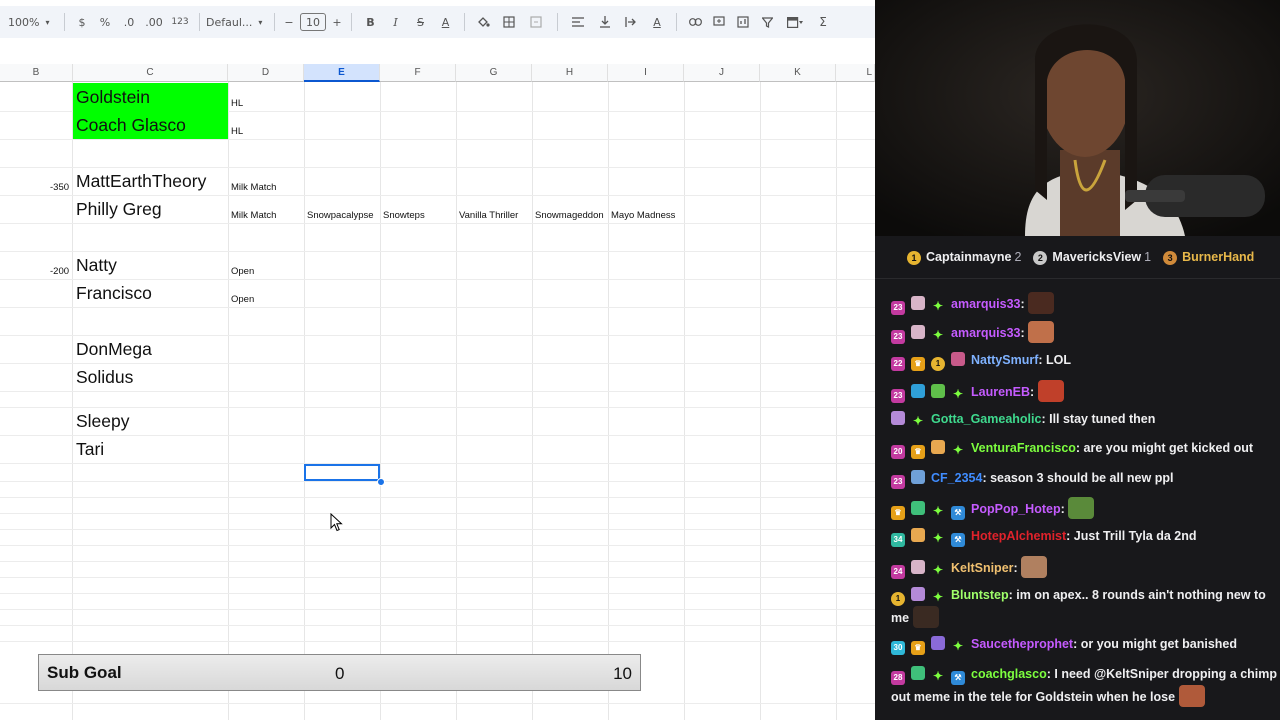 This screenshot has width=1280, height=720. What do you see at coordinates (342, 472) in the screenshot?
I see `selected-cell` at bounding box center [342, 472].